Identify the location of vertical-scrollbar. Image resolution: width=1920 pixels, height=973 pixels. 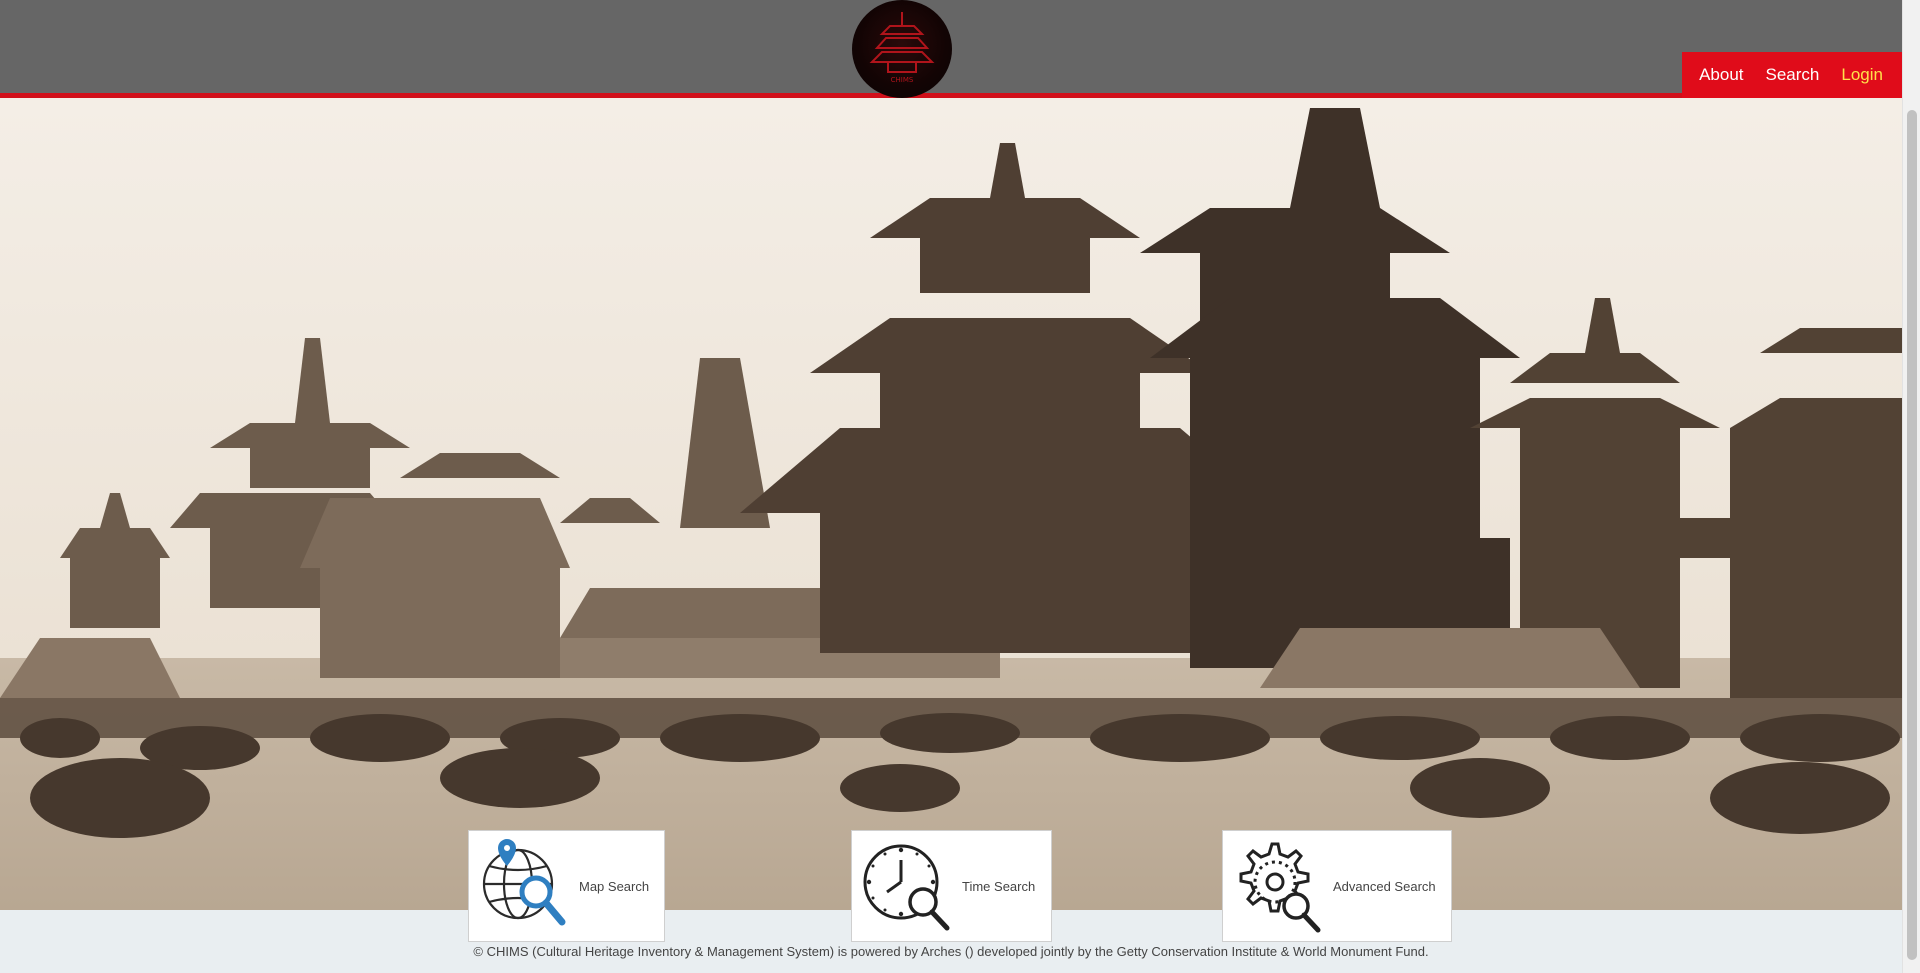
(1911, 486).